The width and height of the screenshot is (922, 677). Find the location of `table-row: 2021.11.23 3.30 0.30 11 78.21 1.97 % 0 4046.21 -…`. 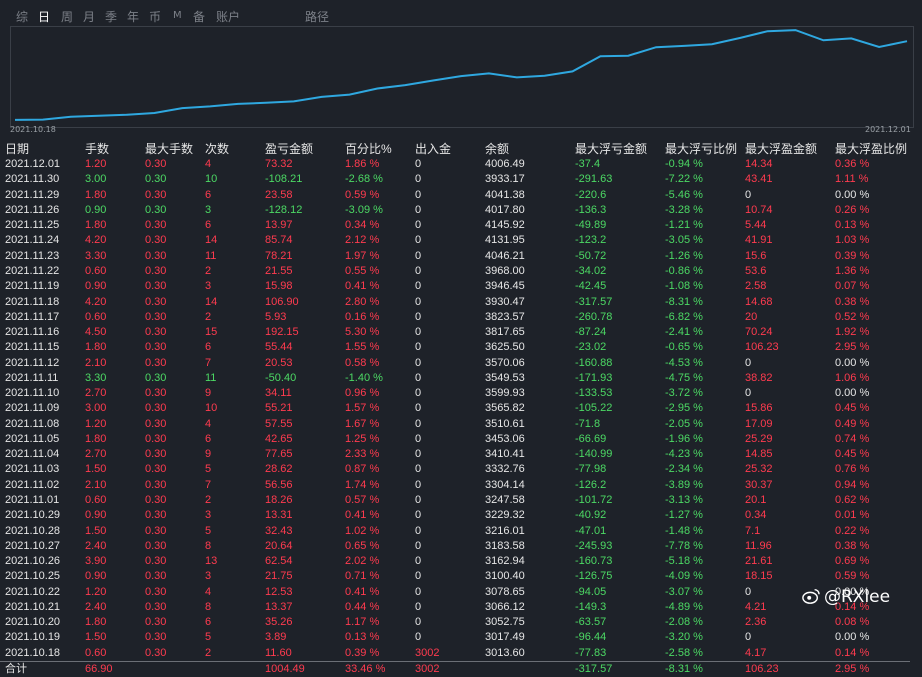

table-row: 2021.11.23 3.30 0.30 11 78.21 1.97 % 0 4046.21 -… is located at coordinates (455, 256).